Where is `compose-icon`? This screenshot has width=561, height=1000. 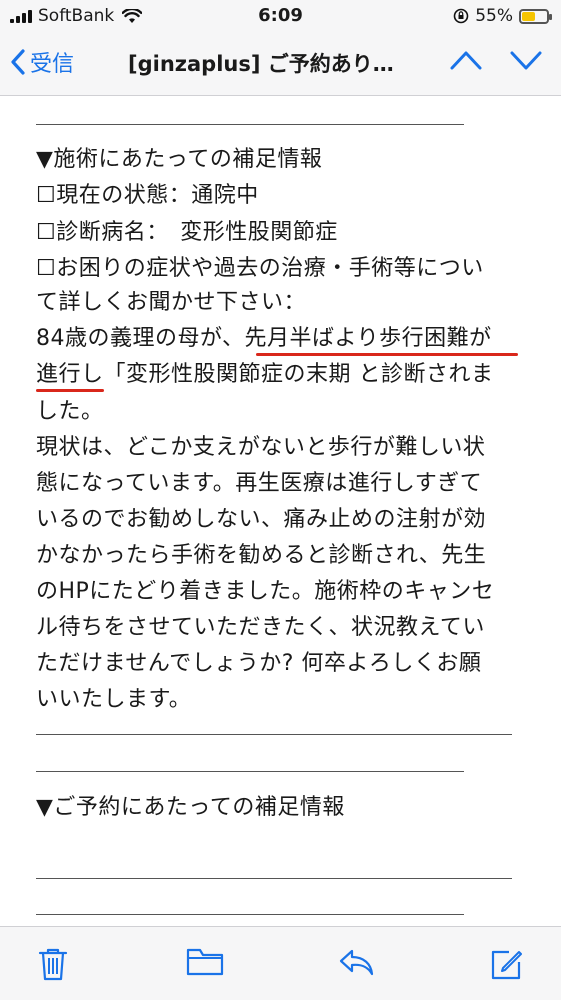 compose-icon is located at coordinates (507, 964).